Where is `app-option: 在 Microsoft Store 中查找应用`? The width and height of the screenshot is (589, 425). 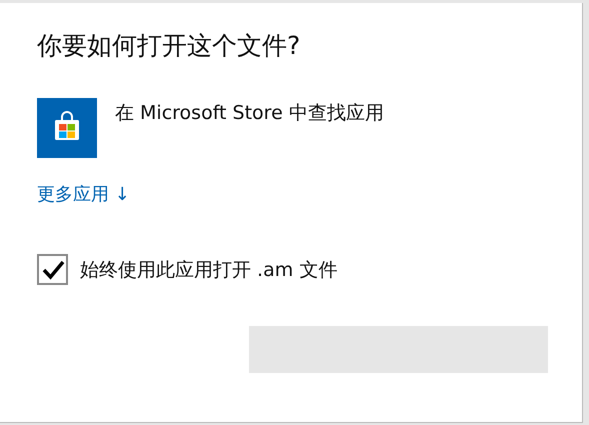
app-option: 在 Microsoft Store 中查找应用 is located at coordinates (210, 128).